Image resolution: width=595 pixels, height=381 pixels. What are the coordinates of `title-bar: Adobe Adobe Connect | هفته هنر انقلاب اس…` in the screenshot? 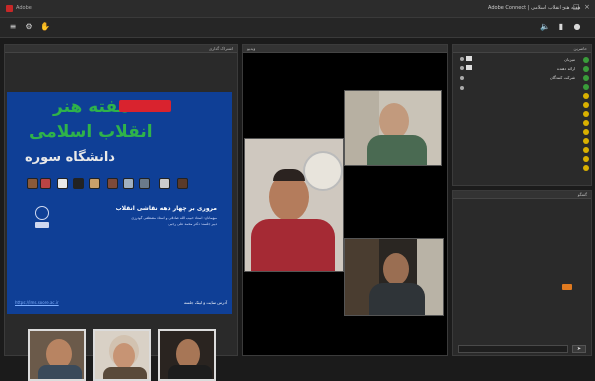 It's located at (297, 9).